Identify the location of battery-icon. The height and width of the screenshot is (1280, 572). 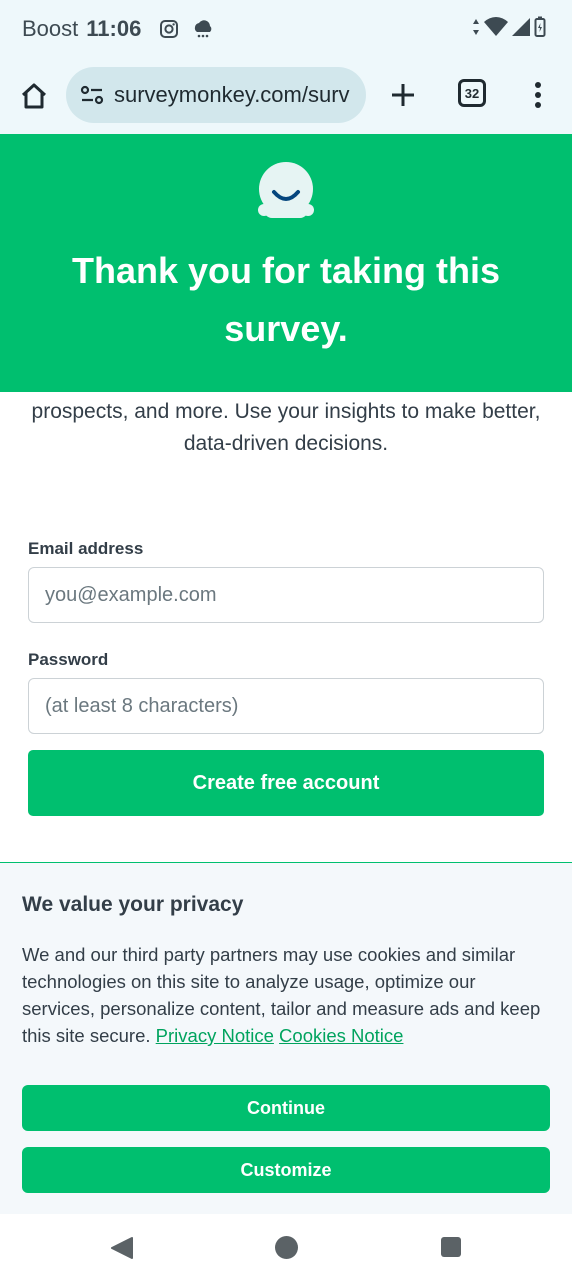
(540, 26).